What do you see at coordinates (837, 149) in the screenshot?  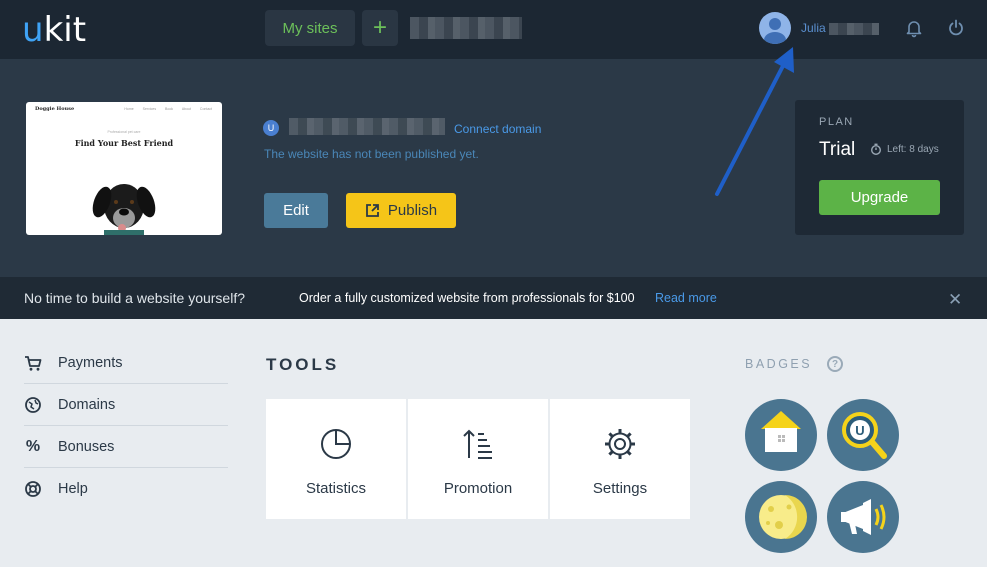 I see `plan-name: Trial` at bounding box center [837, 149].